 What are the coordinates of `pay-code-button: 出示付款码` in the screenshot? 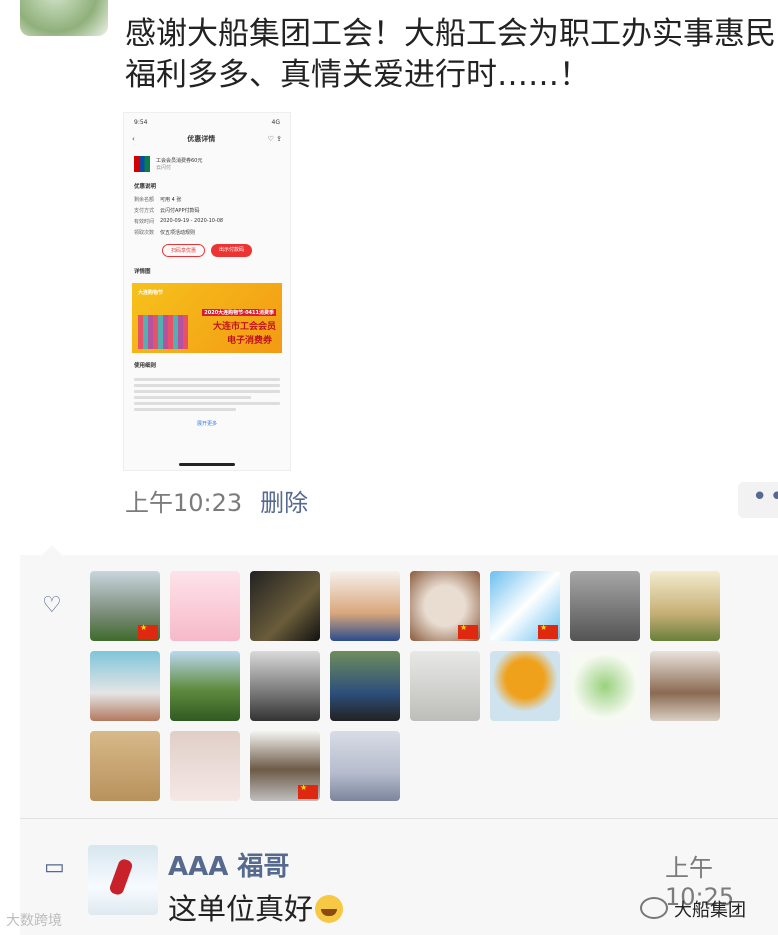 It's located at (232, 250).